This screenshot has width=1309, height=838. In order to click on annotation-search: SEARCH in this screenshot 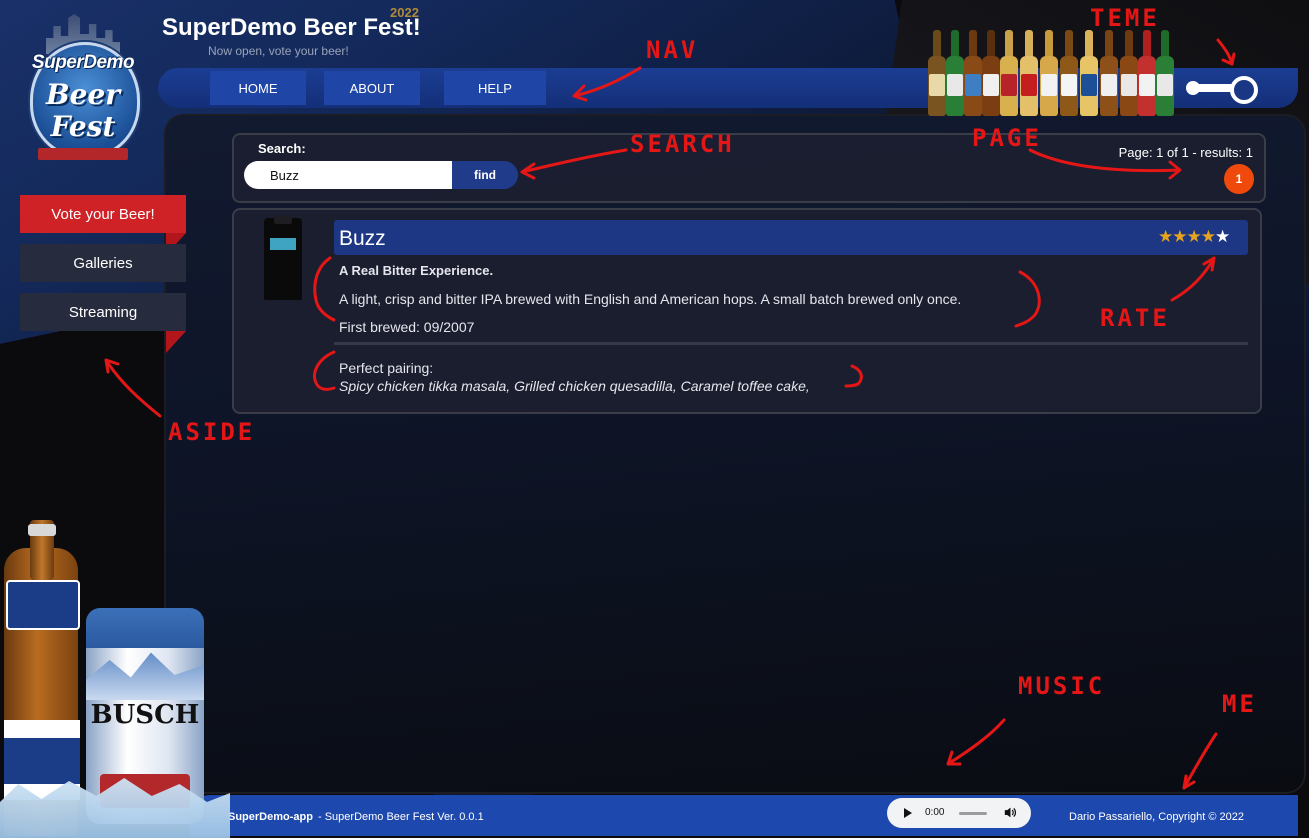, I will do `click(682, 144)`.